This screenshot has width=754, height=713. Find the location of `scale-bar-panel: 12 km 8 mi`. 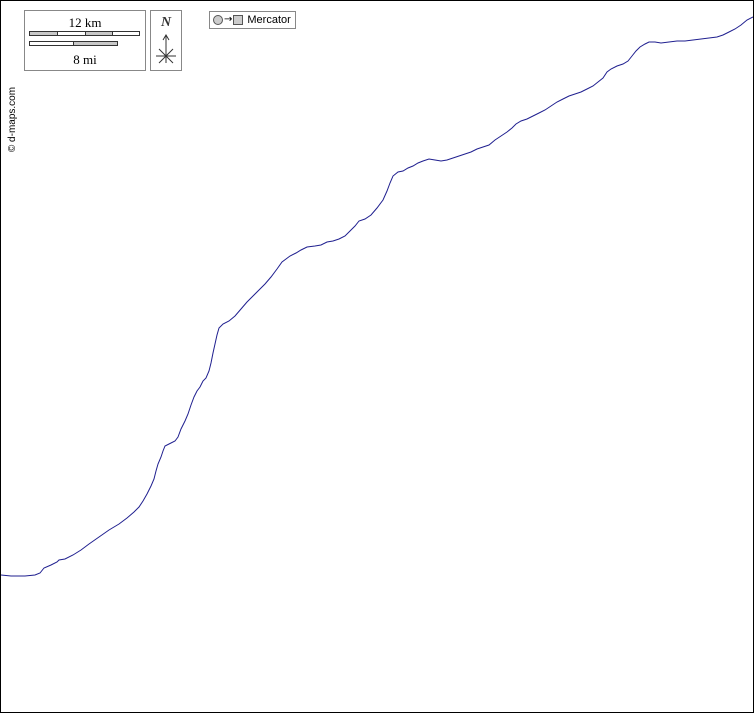

scale-bar-panel: 12 km 8 mi is located at coordinates (85, 40).